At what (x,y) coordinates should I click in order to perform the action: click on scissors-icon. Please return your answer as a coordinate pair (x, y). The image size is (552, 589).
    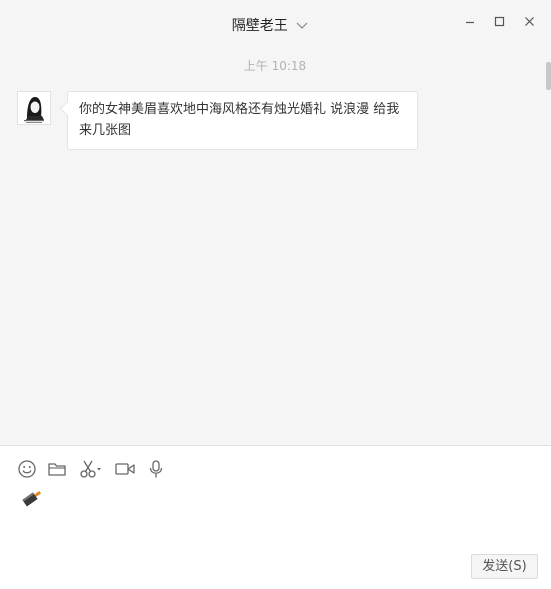
    Looking at the image, I should click on (91, 469).